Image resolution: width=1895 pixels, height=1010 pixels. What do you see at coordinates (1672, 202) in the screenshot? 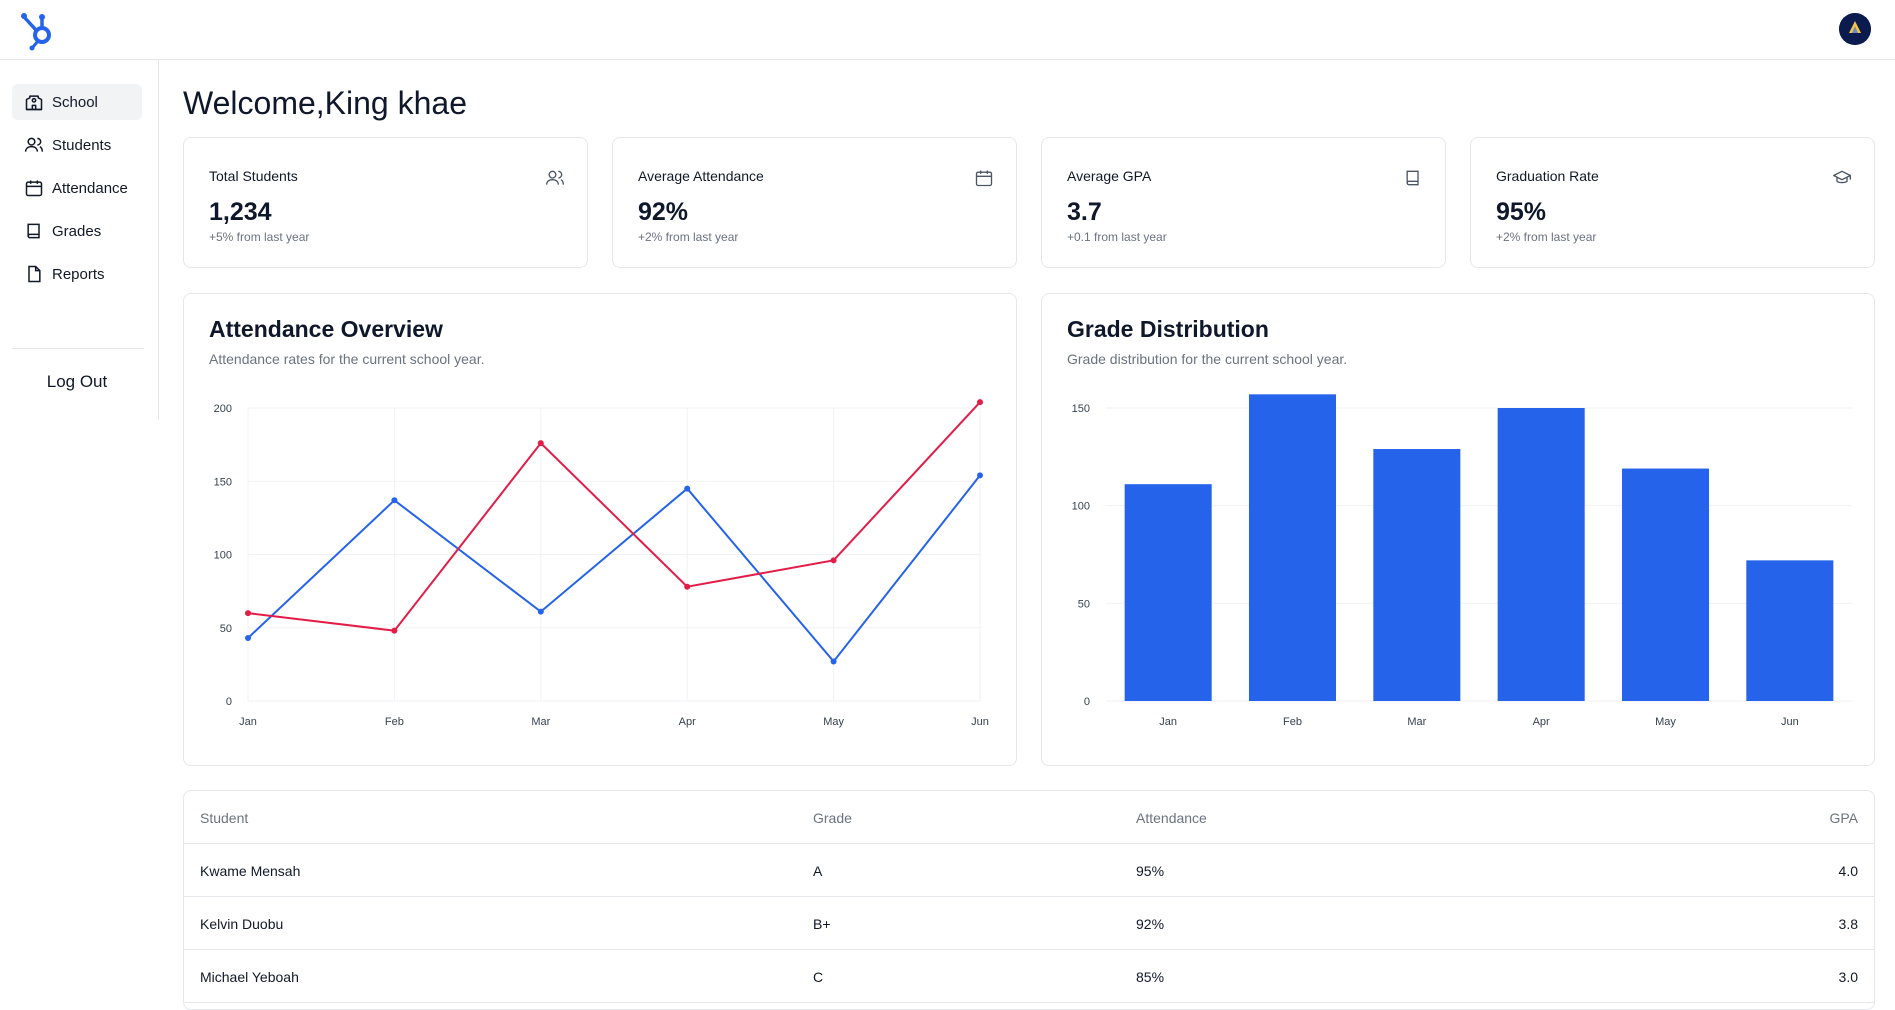
I see `stat-card-graduation-rate: Graduation Rate 95% +2% from last year` at bounding box center [1672, 202].